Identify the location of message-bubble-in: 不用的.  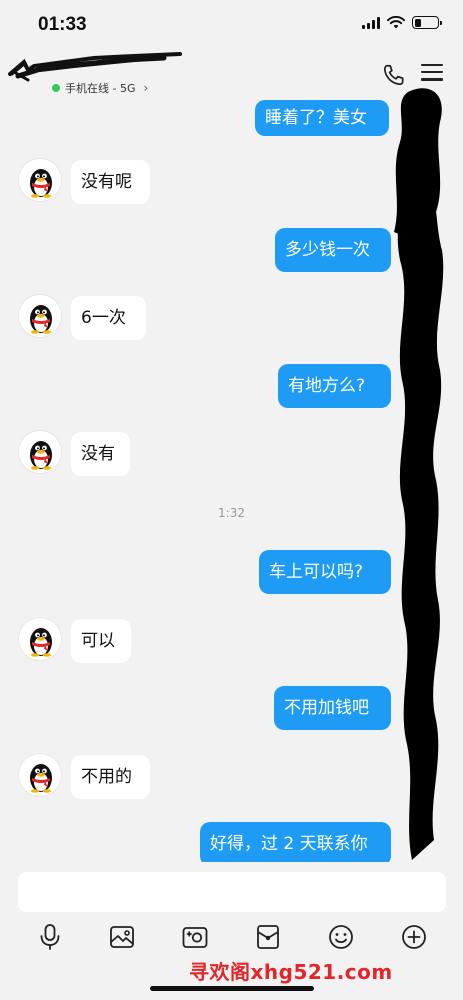
(110, 777).